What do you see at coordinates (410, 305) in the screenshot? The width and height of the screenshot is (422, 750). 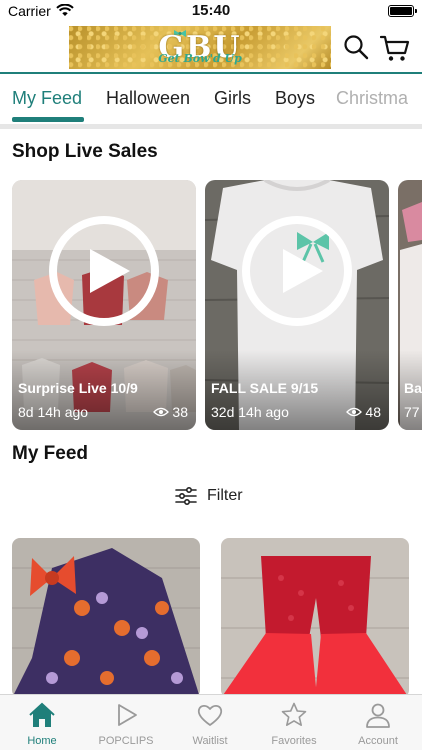 I see `live-sale-card: Ba 77` at bounding box center [410, 305].